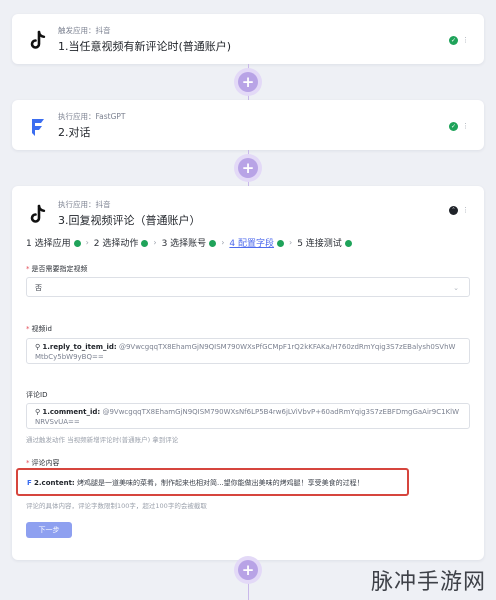 This screenshot has width=496, height=600. I want to click on collapse-icon: ⌃, so click(453, 210).